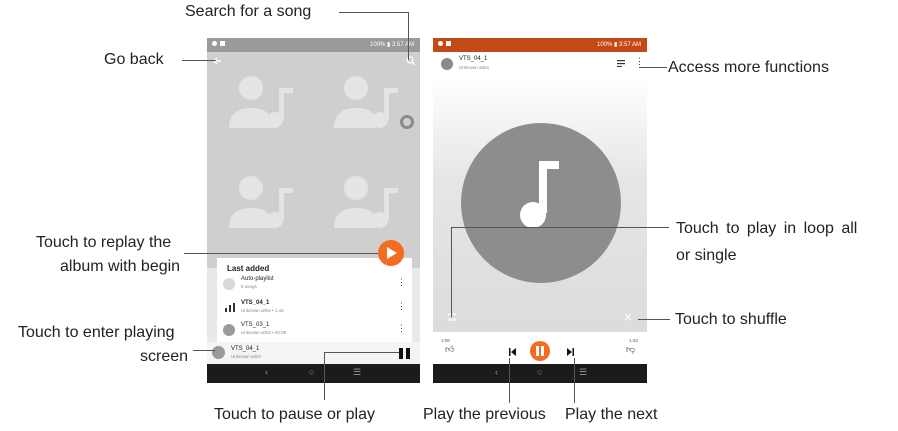 This screenshot has width=898, height=431. I want to click on callout-play-previous: Play the previous, so click(484, 414).